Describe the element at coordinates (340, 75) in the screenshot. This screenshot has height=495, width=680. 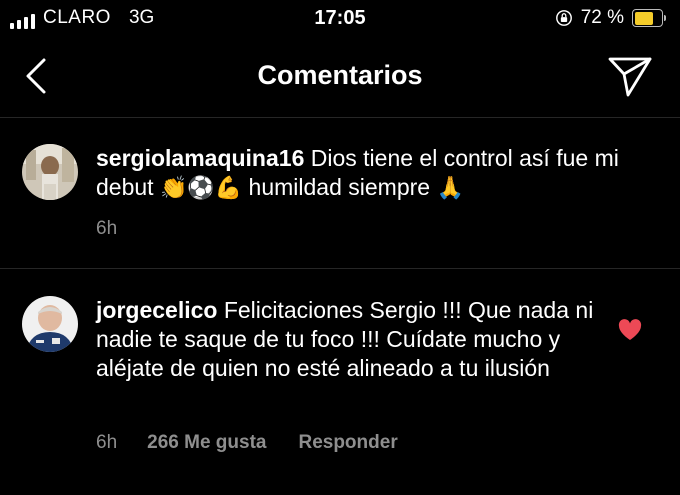
I see `page-title: Comentarios` at that location.